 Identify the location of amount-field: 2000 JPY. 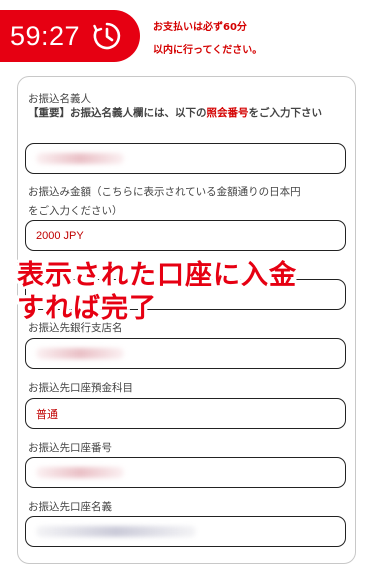
(185, 235).